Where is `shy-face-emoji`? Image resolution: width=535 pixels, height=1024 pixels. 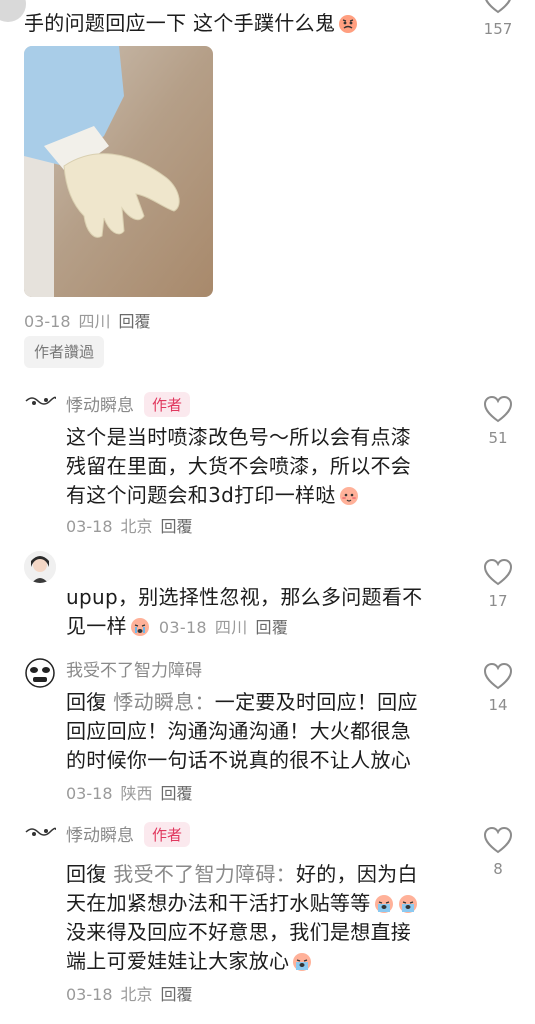 shy-face-emoji is located at coordinates (348, 496).